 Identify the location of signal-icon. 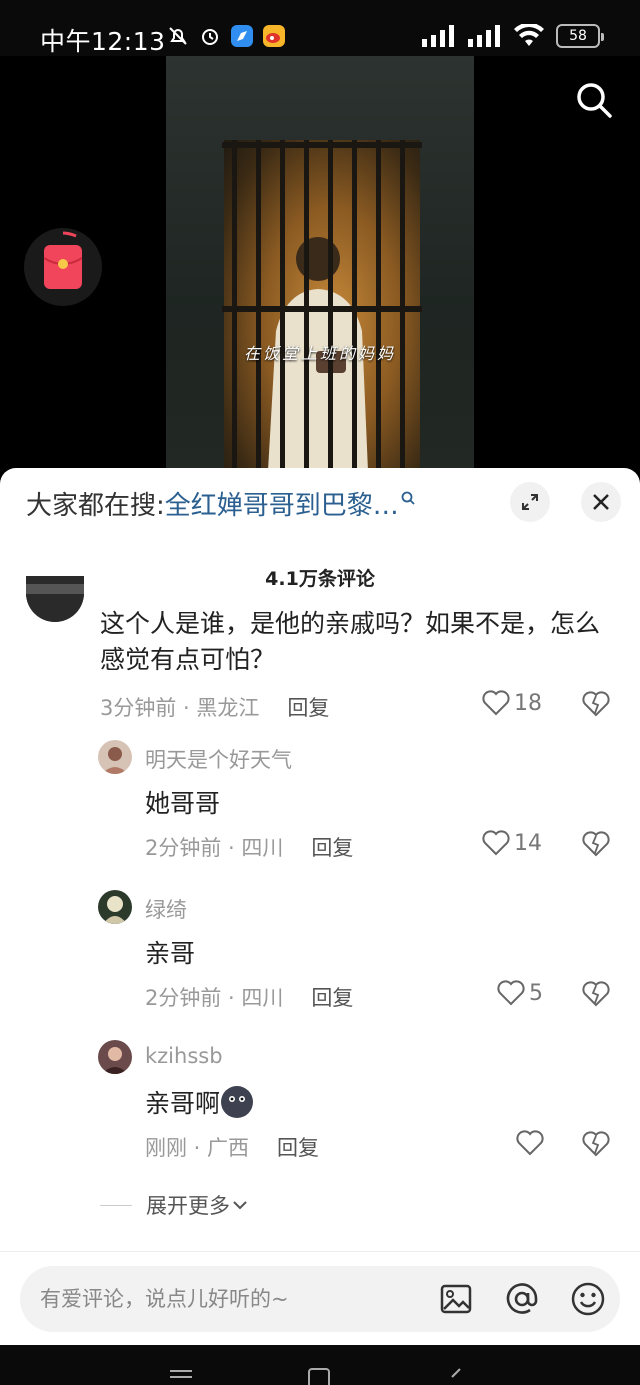
(438, 36).